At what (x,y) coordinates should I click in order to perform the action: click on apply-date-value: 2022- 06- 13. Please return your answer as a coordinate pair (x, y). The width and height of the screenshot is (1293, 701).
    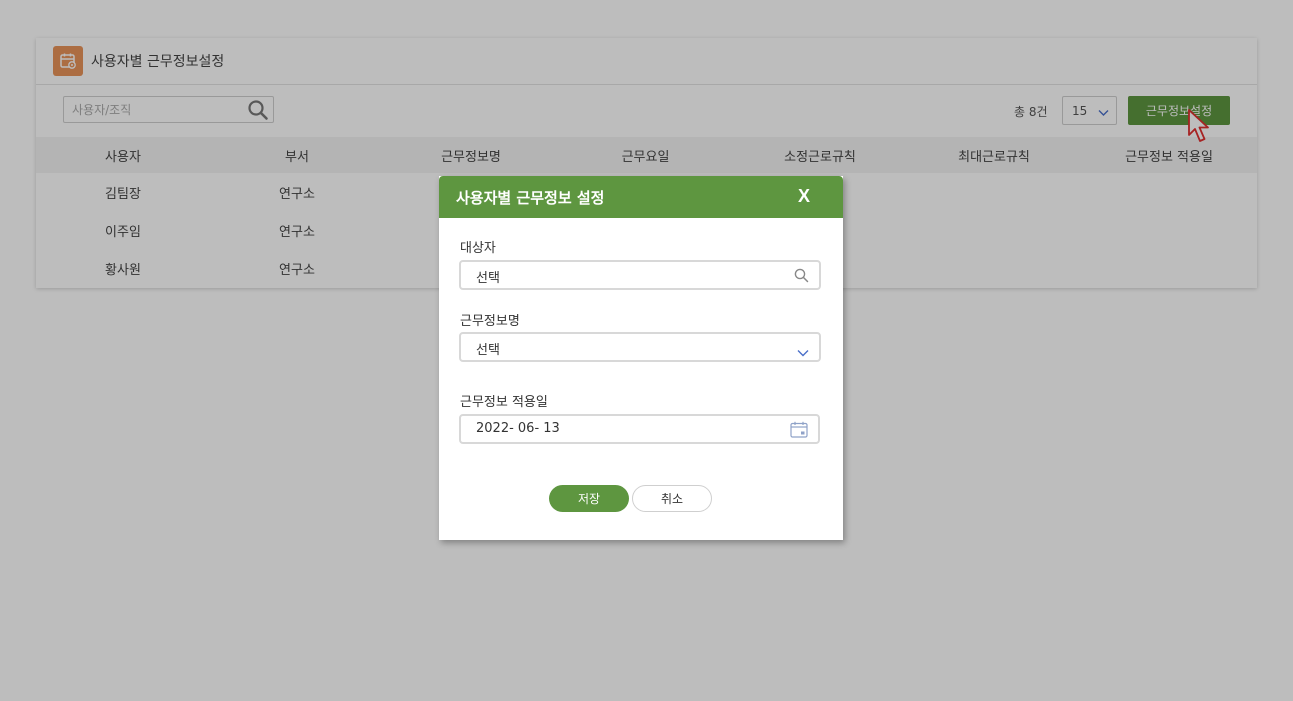
    Looking at the image, I should click on (518, 428).